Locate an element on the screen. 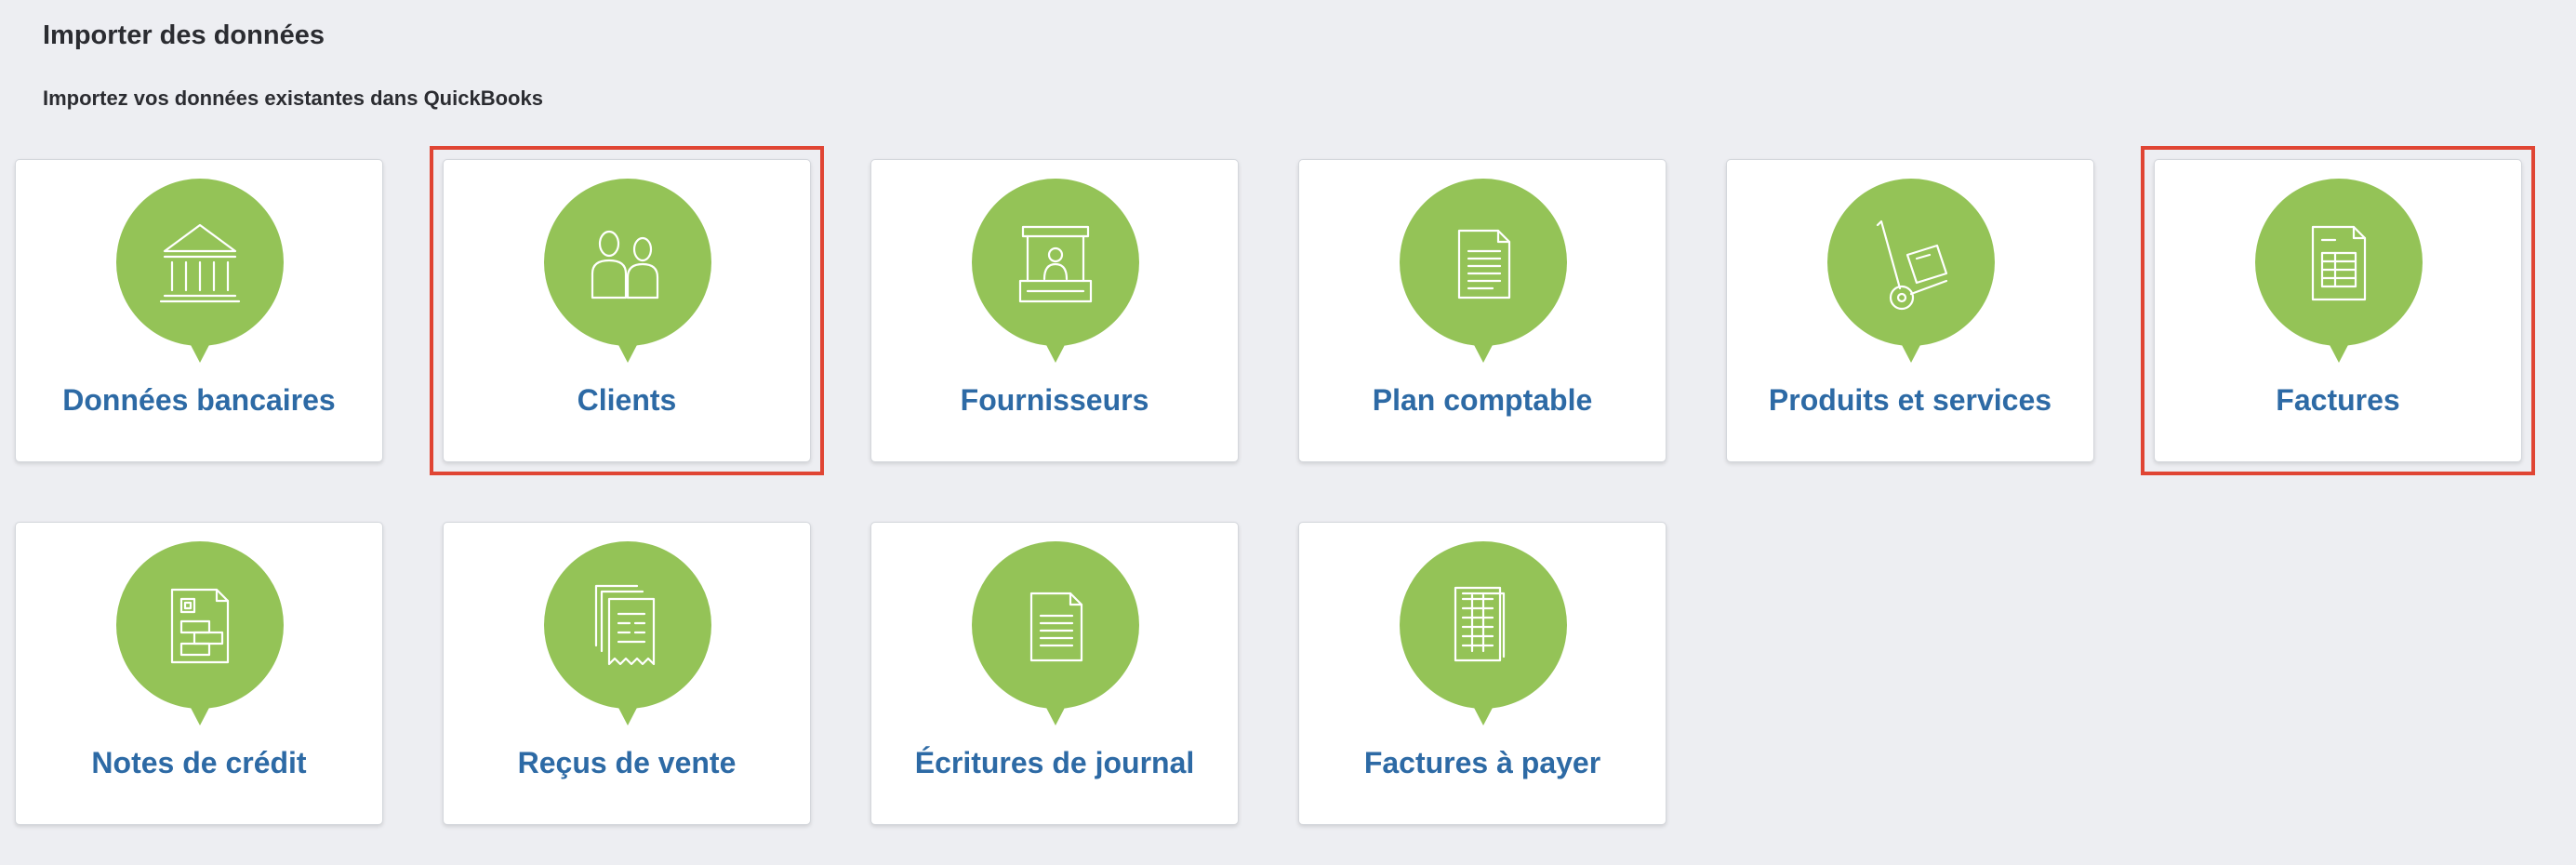  tile-journal-entries: Écritures de journal is located at coordinates (1054, 673).